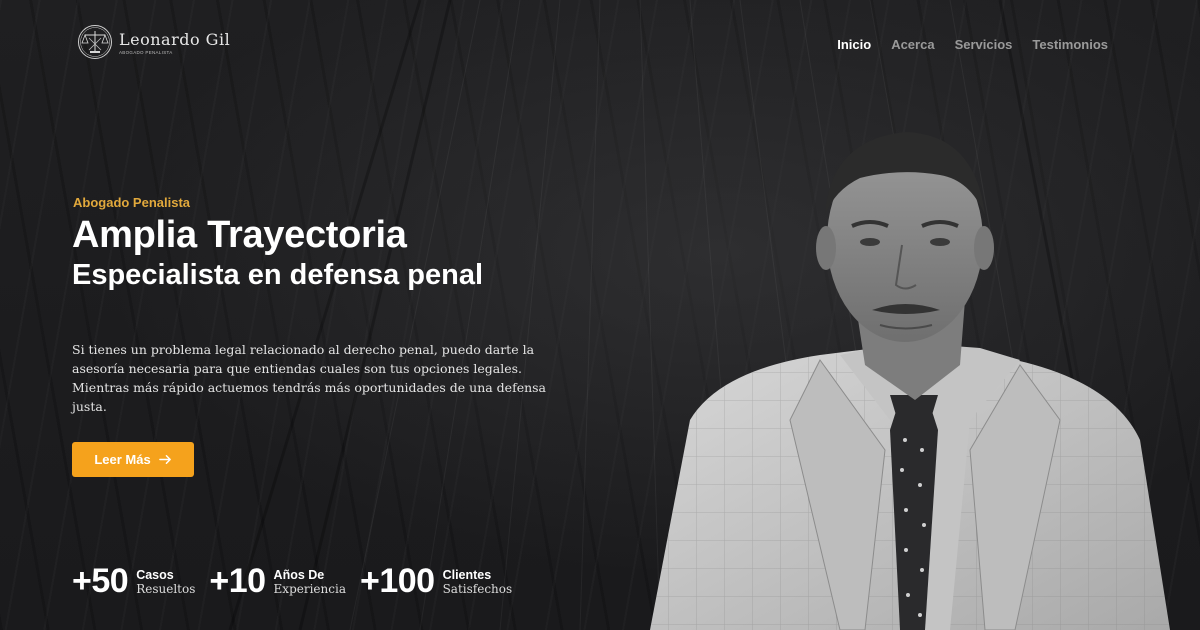  I want to click on stat-label-primary: Clientes, so click(467, 574).